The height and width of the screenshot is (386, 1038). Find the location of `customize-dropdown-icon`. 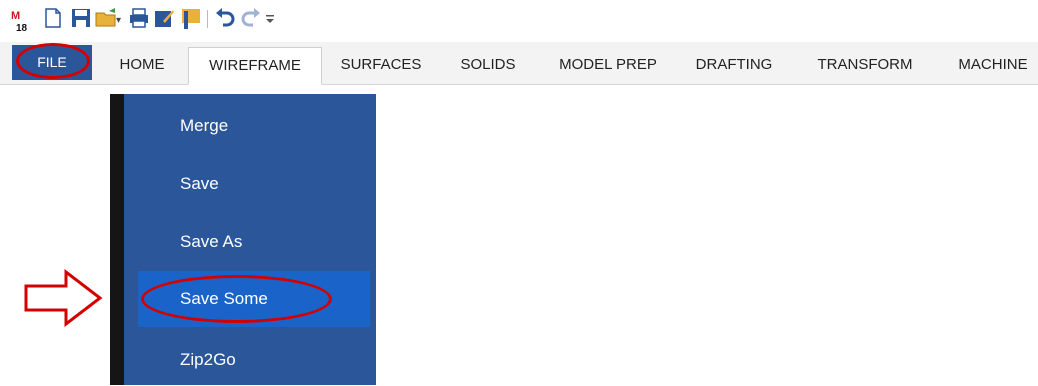

customize-dropdown-icon is located at coordinates (270, 18).